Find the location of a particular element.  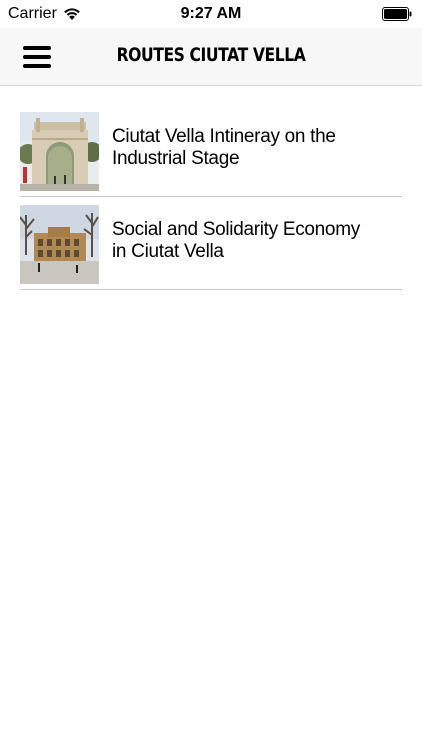

status-bar: Carrier 9:27 AM is located at coordinates (211, 14).